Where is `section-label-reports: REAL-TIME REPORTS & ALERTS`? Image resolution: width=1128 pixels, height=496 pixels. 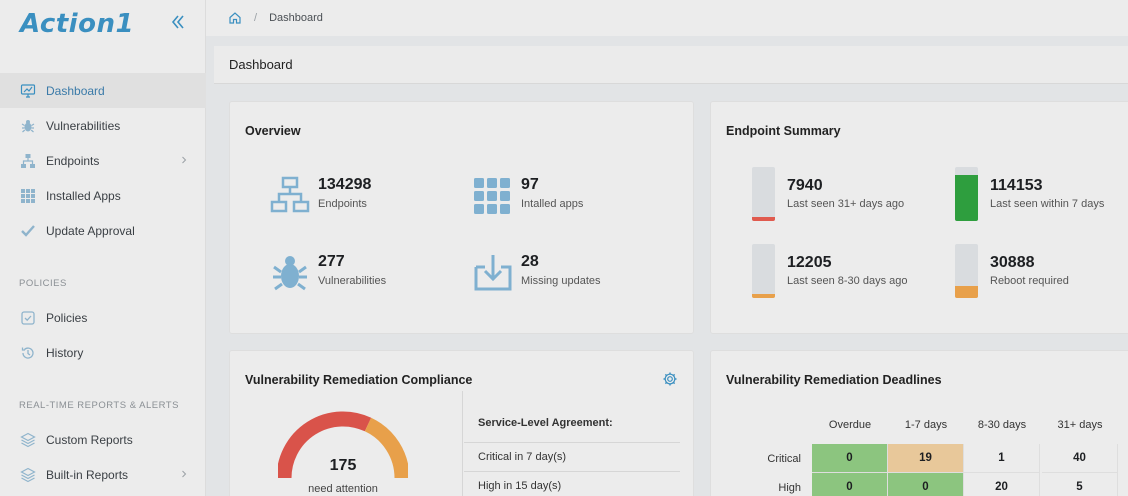 section-label-reports: REAL-TIME REPORTS & ALERTS is located at coordinates (99, 405).